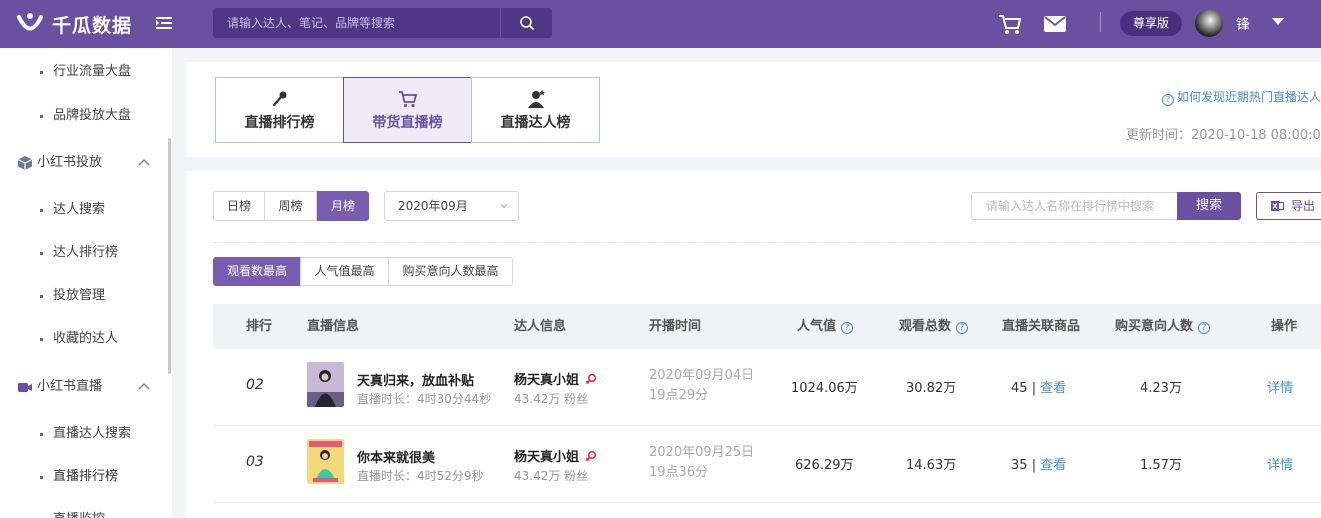 The width and height of the screenshot is (1321, 518). I want to click on divider, so click(767, 242).